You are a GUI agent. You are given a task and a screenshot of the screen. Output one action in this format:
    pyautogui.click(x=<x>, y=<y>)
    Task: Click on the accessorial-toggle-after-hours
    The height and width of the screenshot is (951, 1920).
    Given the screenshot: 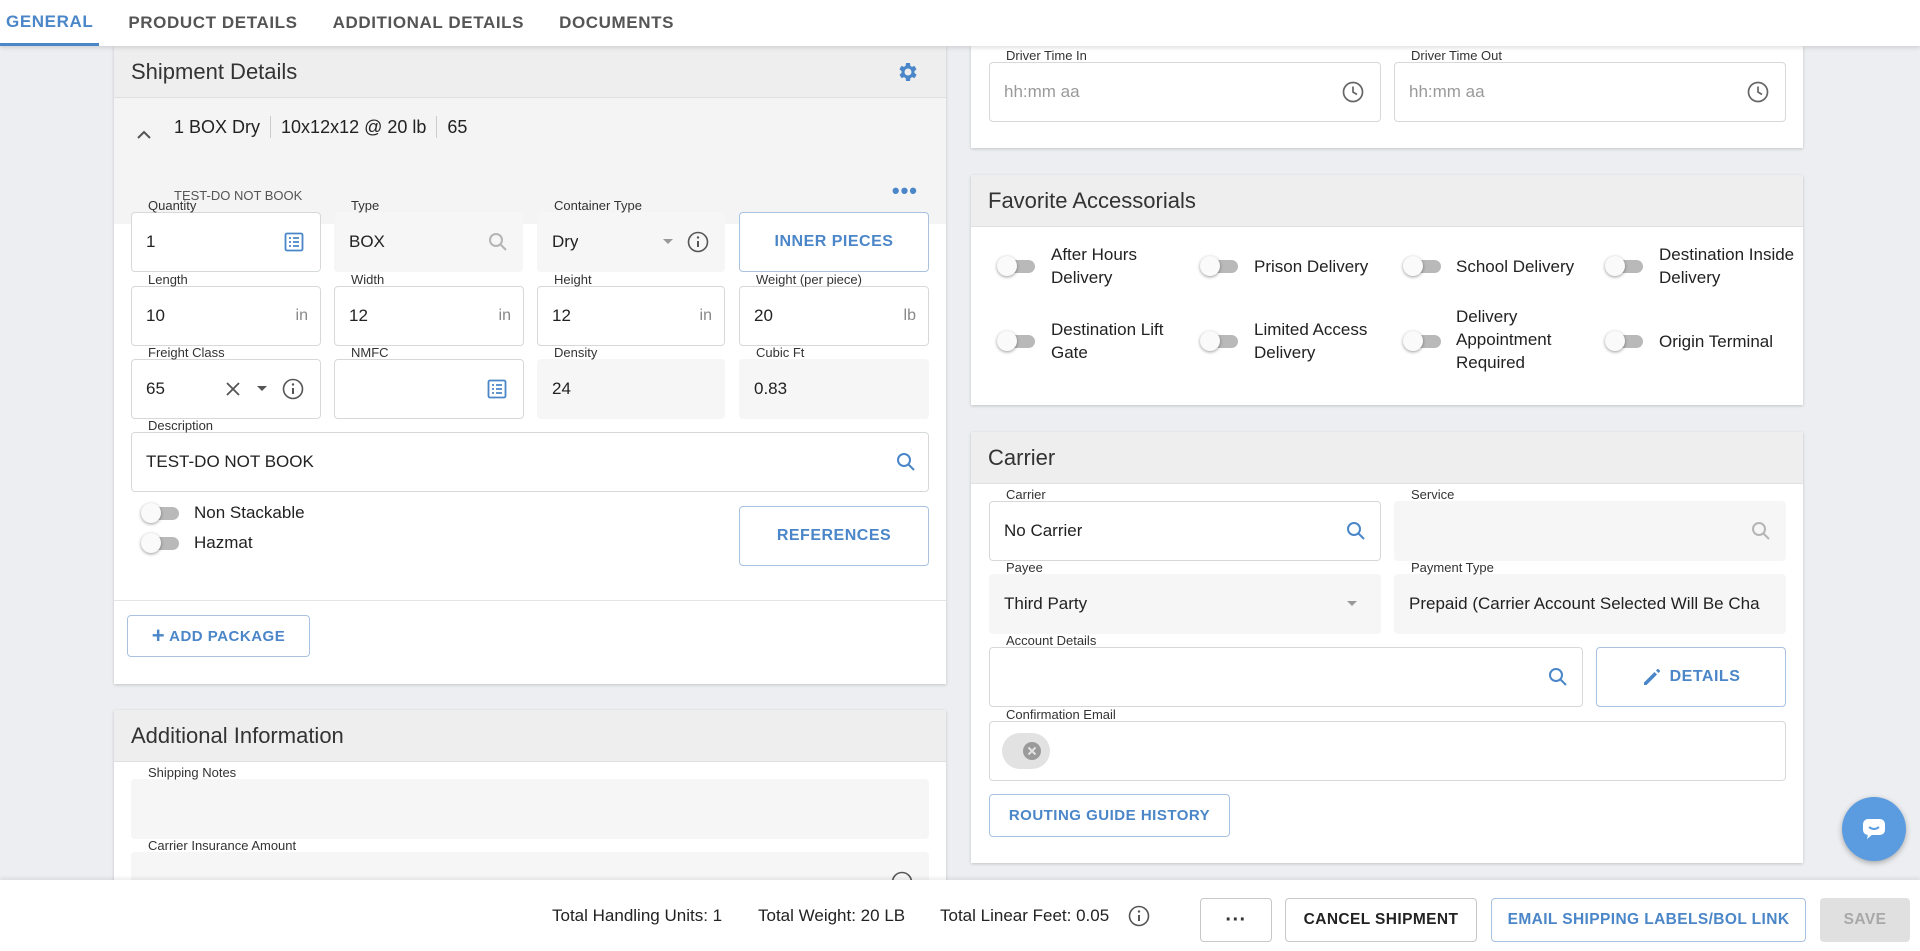 What is the action you would take?
    pyautogui.click(x=1017, y=266)
    